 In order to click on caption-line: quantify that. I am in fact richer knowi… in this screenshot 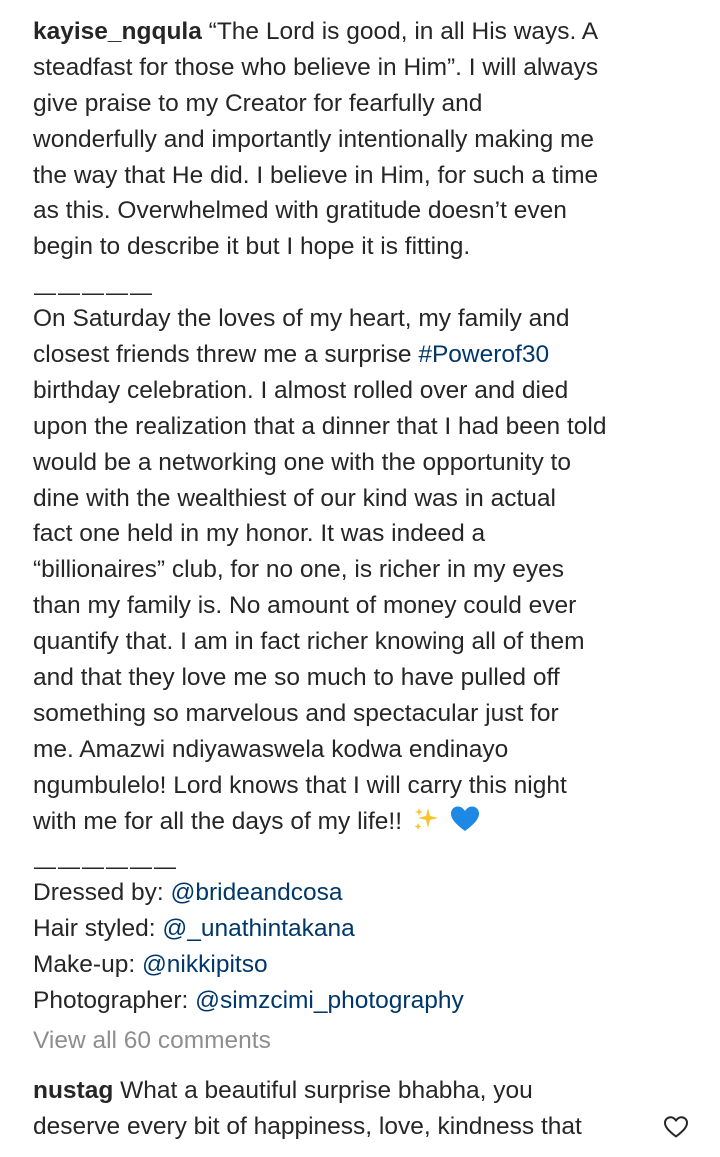, I will do `click(309, 642)`.